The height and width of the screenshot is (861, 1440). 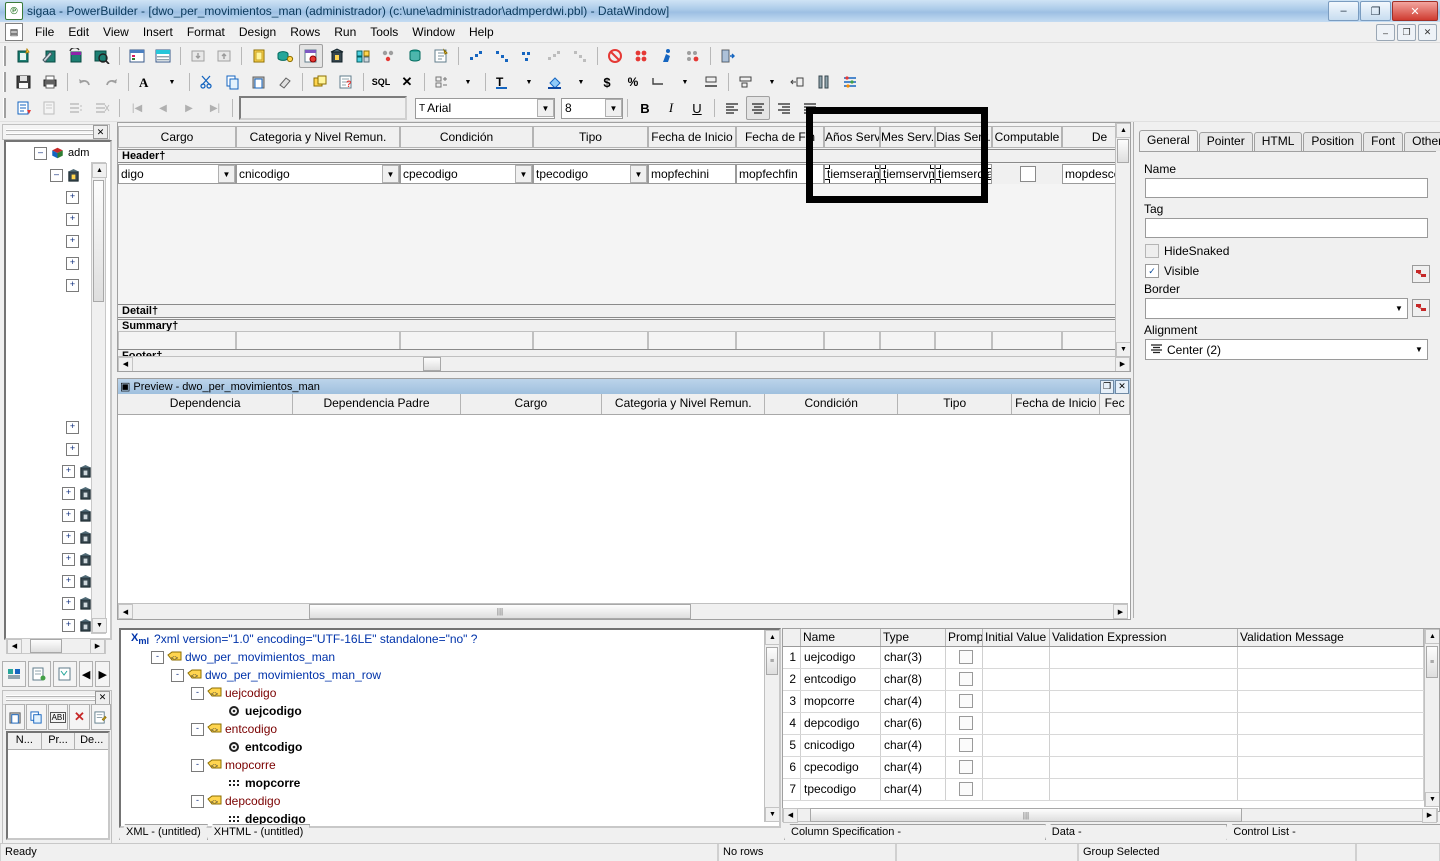 I want to click on output-window-icon, so click(x=39, y=674).